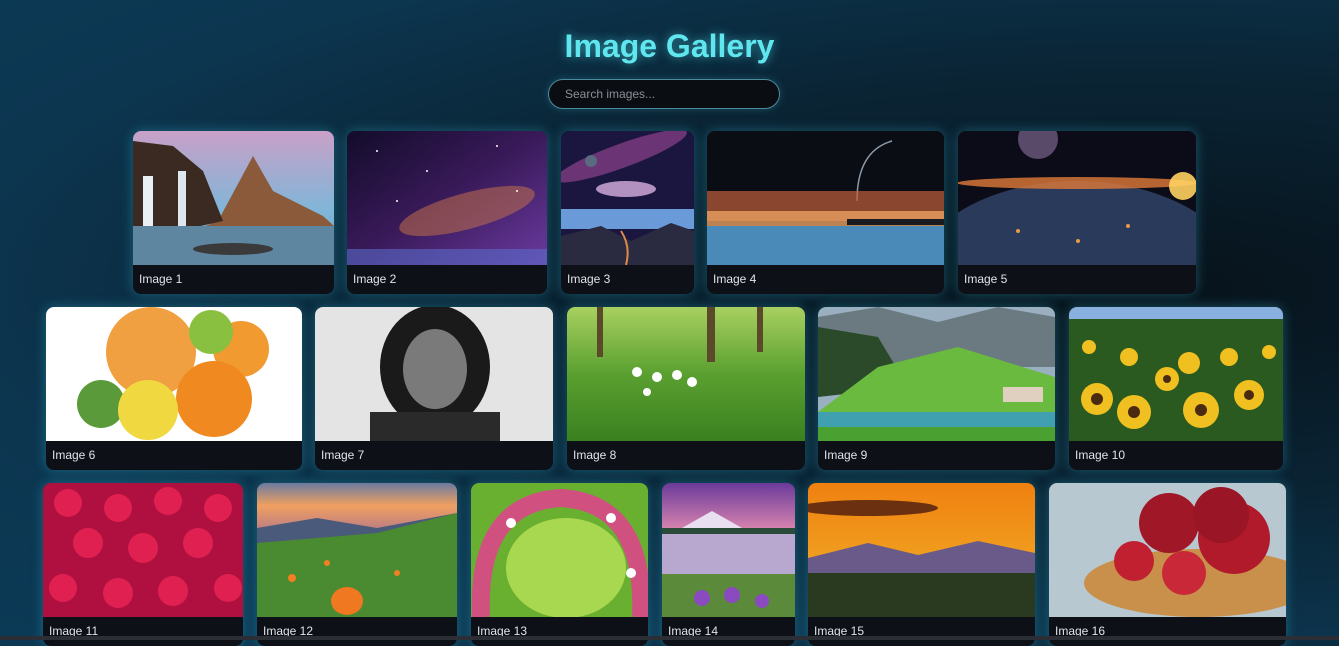 The height and width of the screenshot is (646, 1339). I want to click on gallery-card-16: Image 16, so click(1167, 564).